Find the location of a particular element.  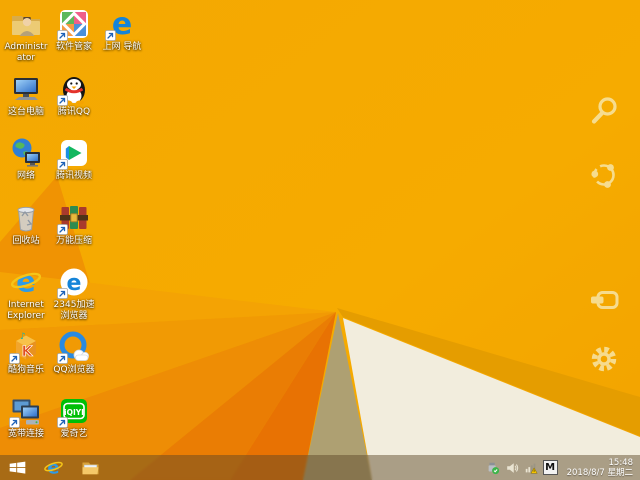

charm-share is located at coordinates (604, 175).